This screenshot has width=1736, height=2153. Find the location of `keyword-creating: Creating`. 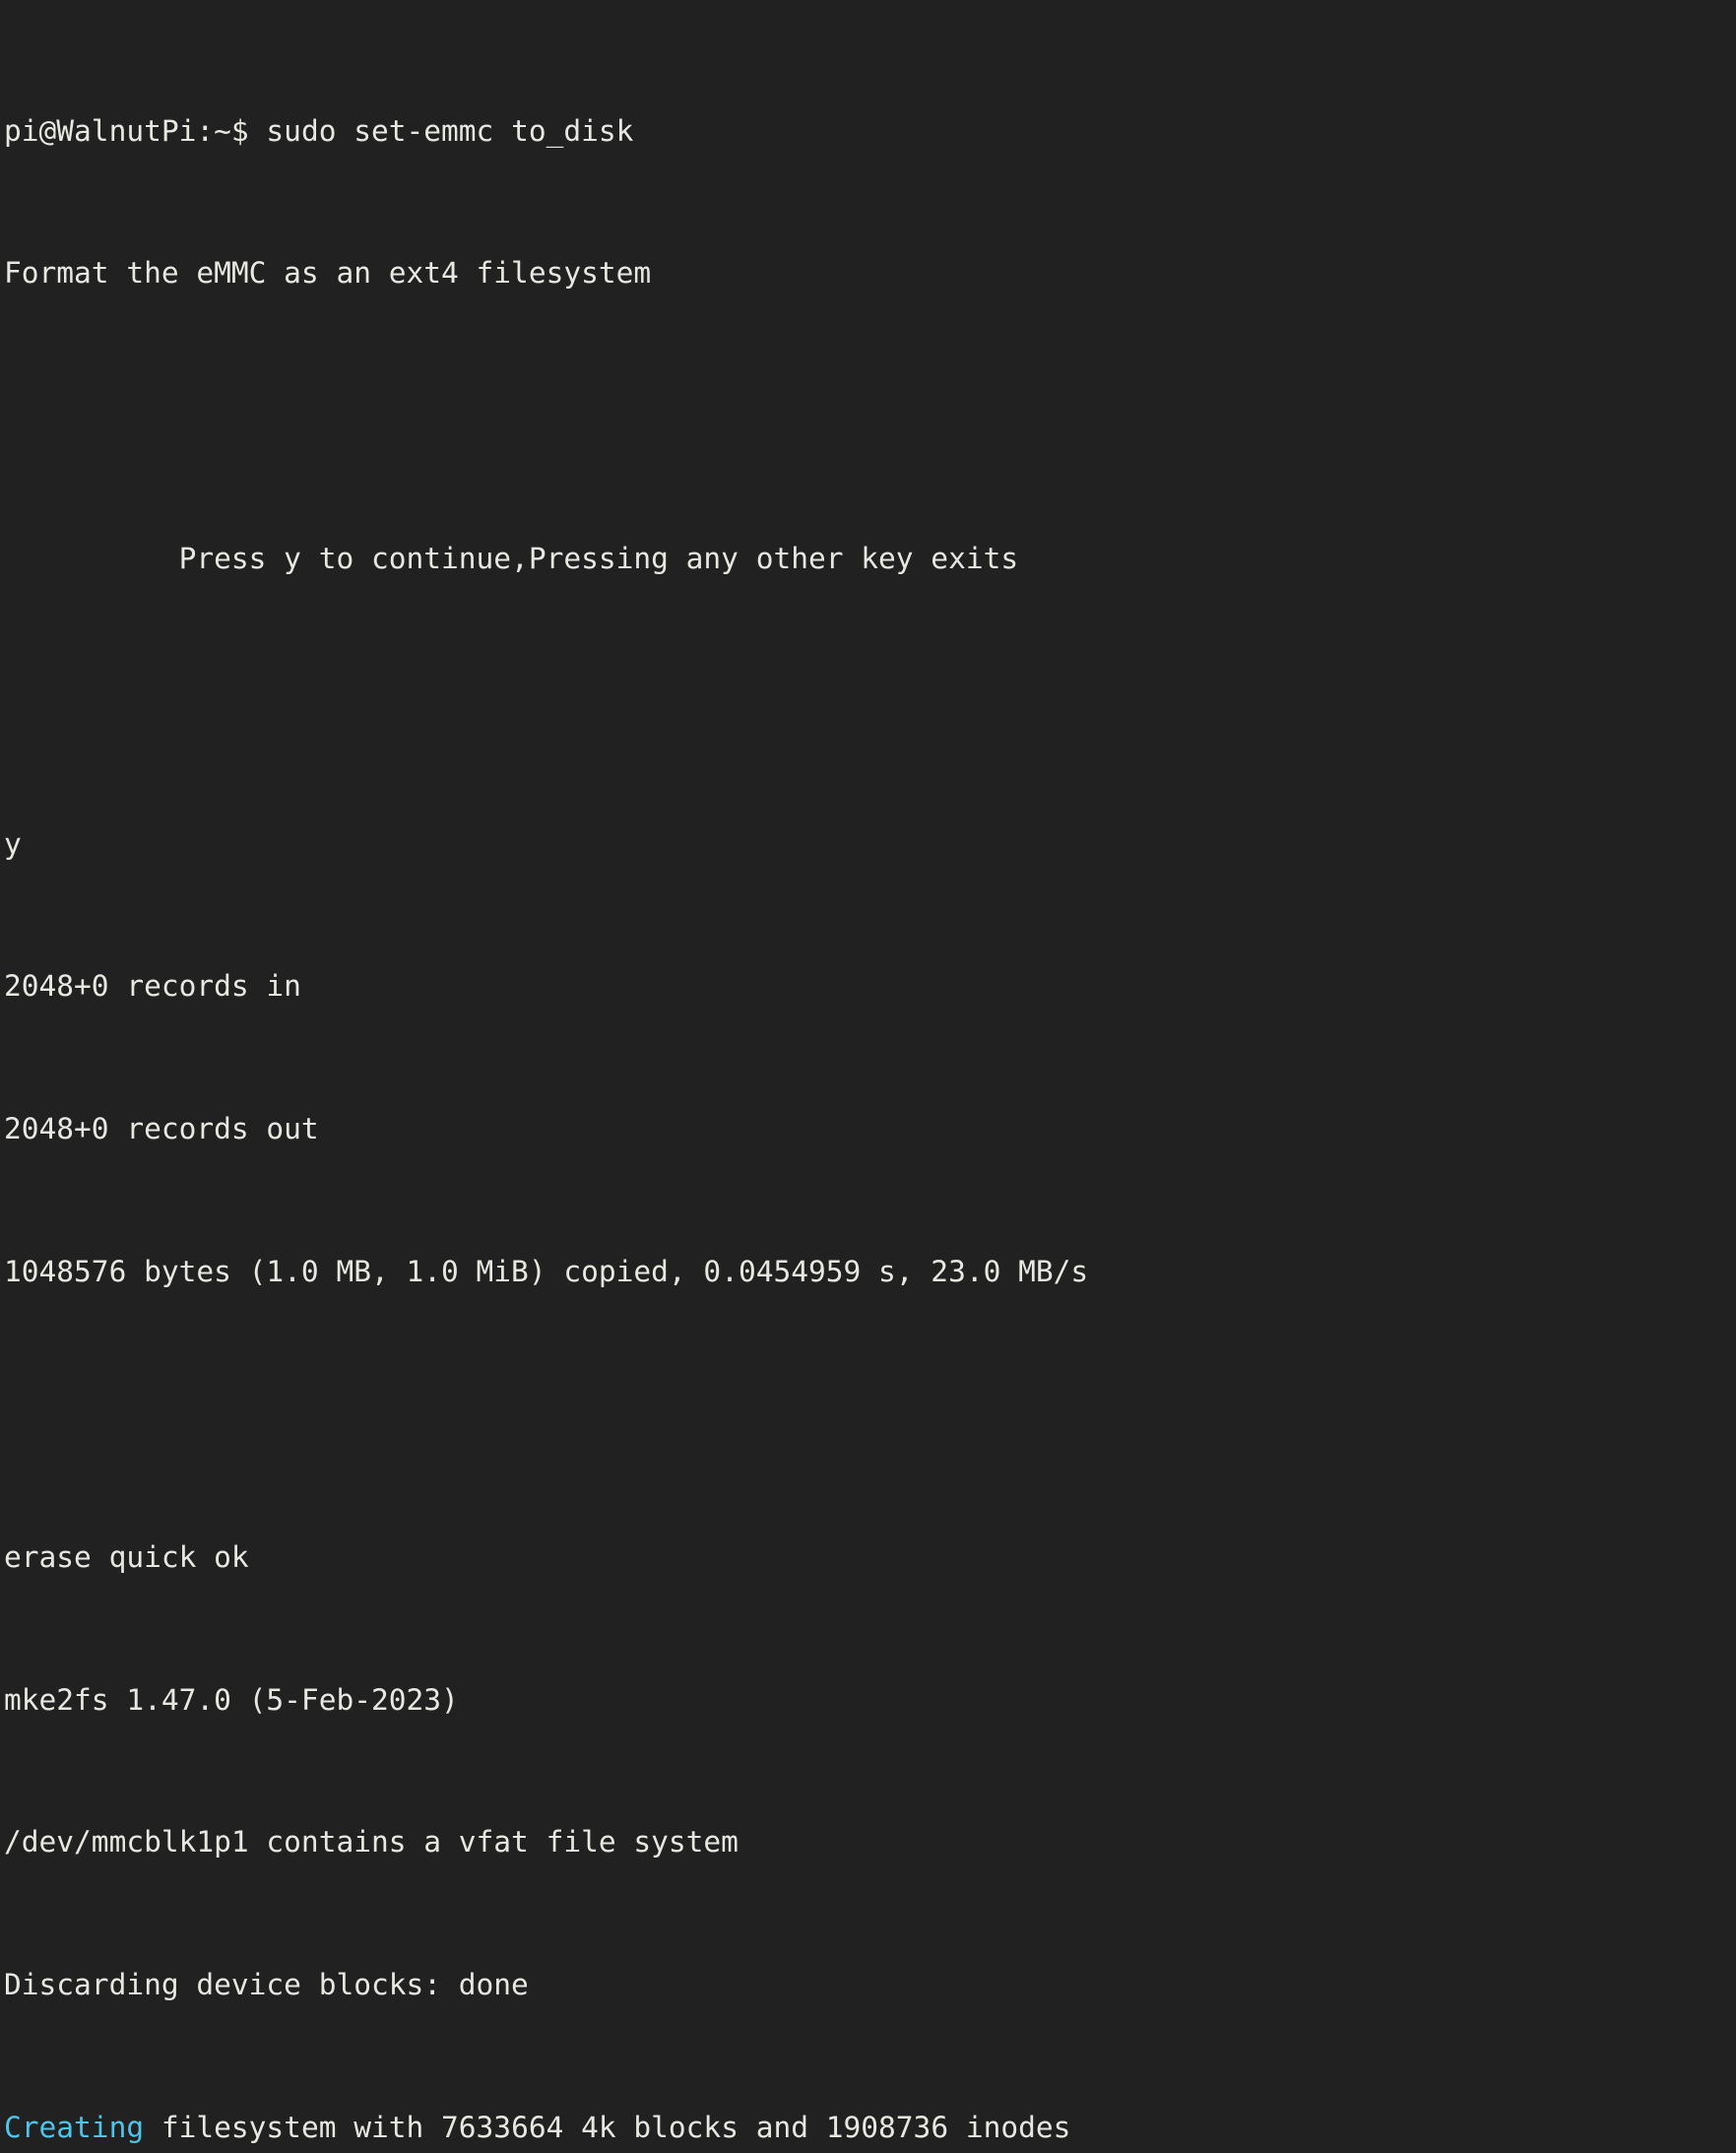

keyword-creating: Creating is located at coordinates (74, 2127).